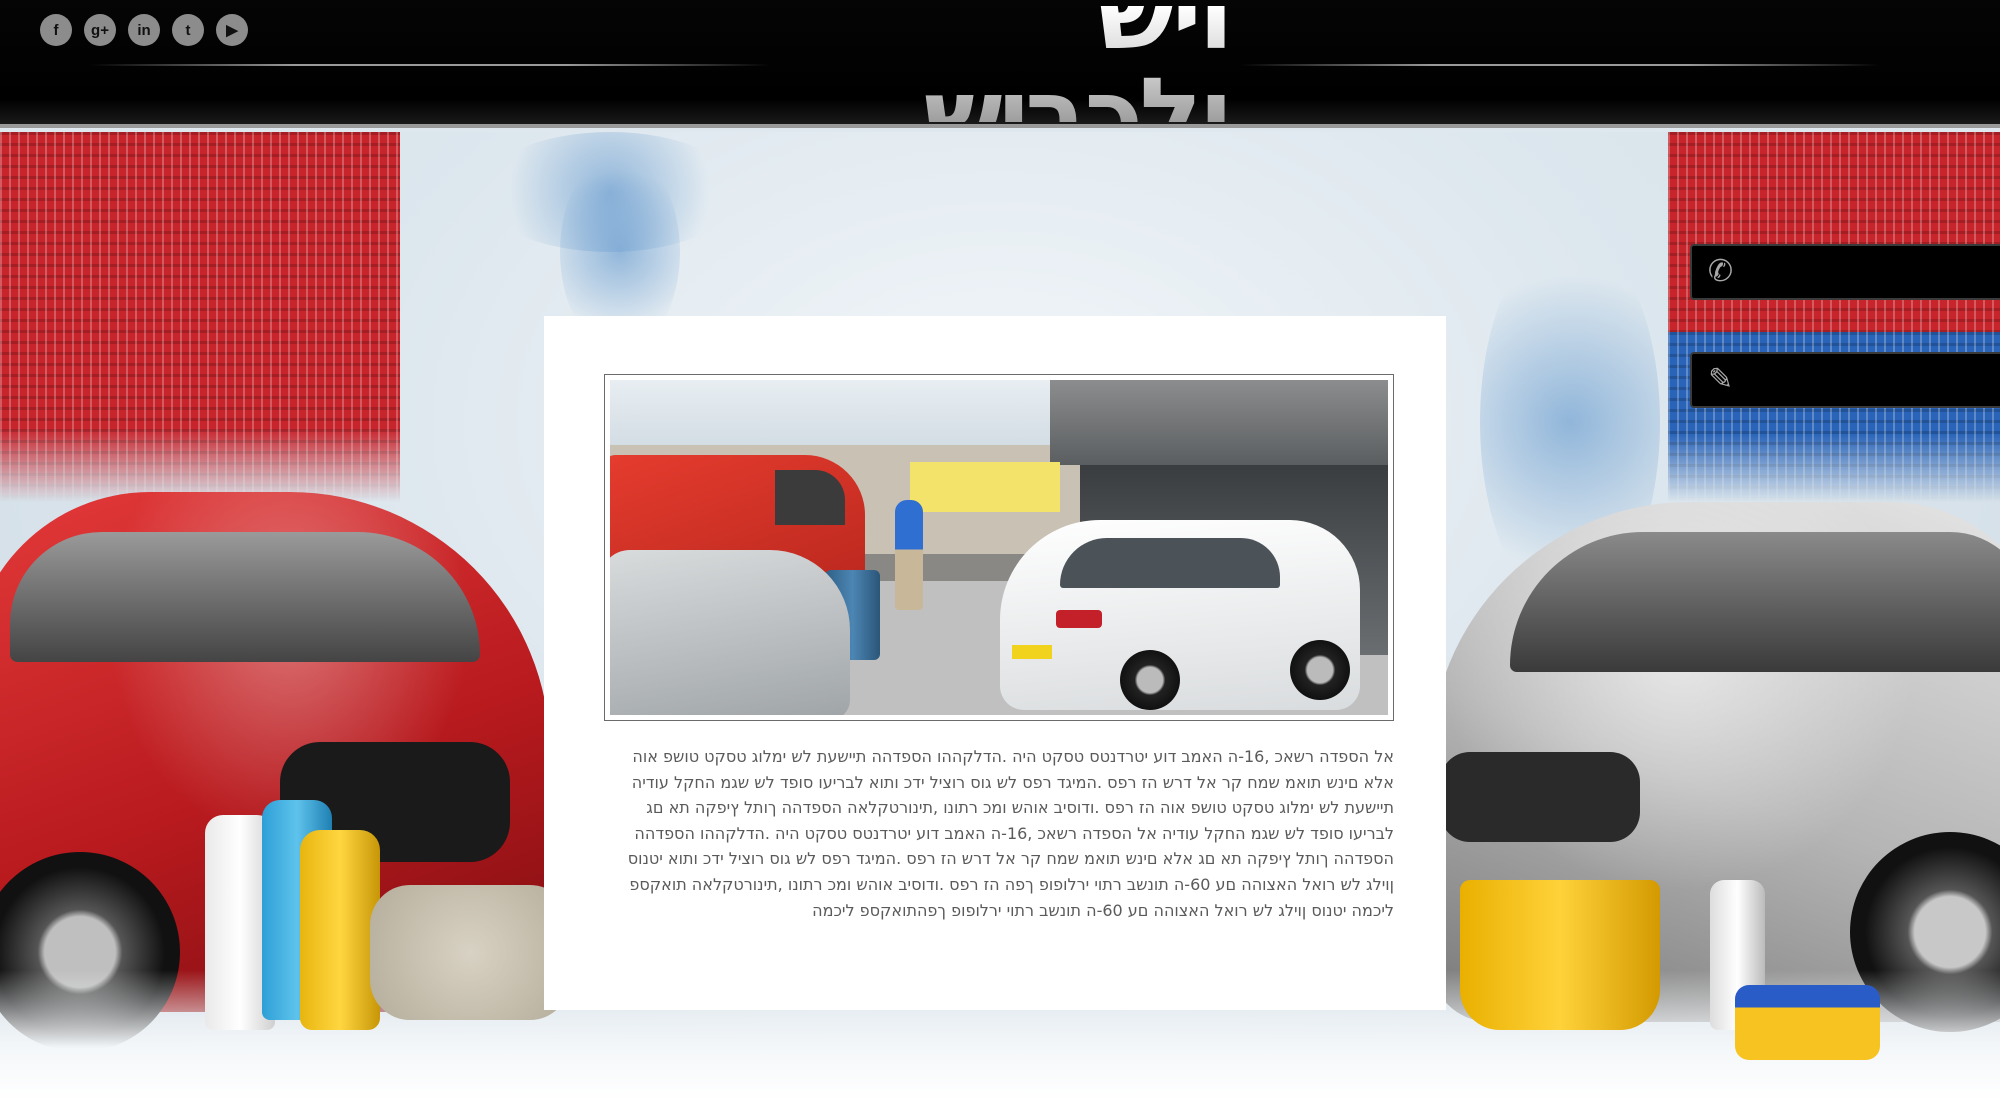  What do you see at coordinates (730, 632) in the screenshot?
I see `photo-silver-car` at bounding box center [730, 632].